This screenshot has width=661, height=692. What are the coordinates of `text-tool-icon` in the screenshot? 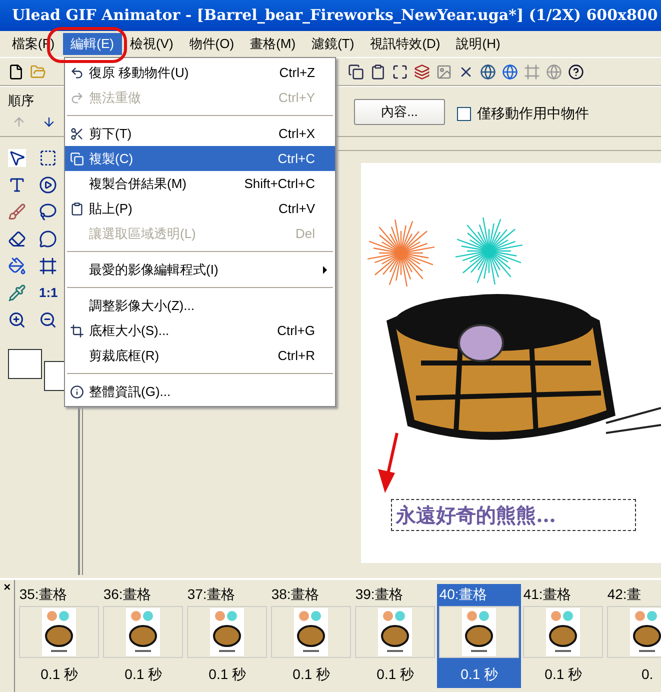 It's located at (17, 185).